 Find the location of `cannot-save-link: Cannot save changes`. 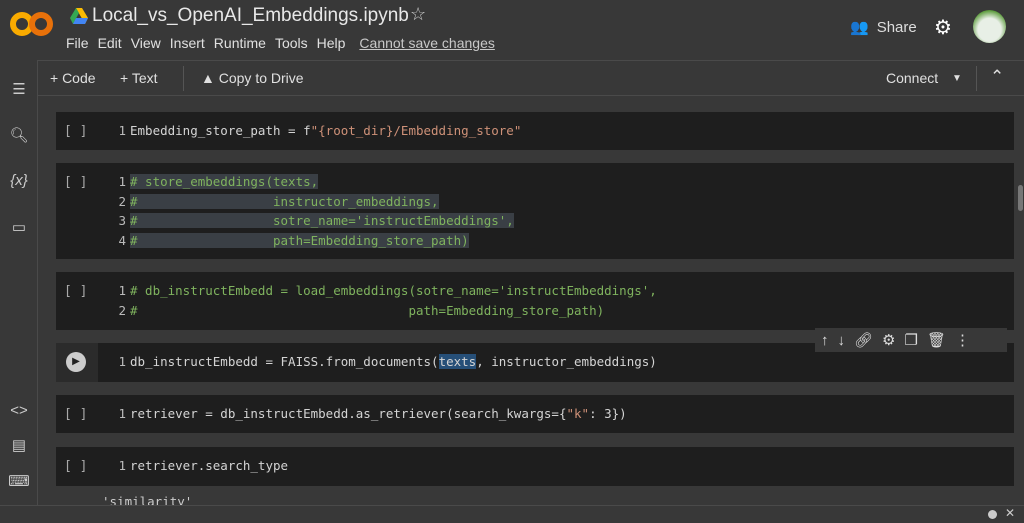

cannot-save-link: Cannot save changes is located at coordinates (426, 43).